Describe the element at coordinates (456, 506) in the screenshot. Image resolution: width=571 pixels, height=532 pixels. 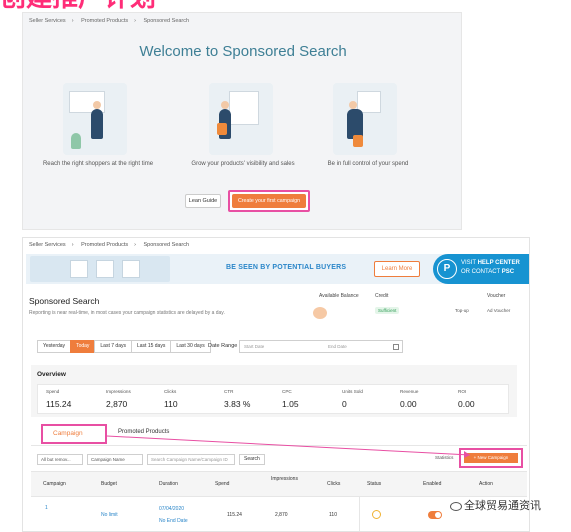
I see `wechat-icon` at that location.